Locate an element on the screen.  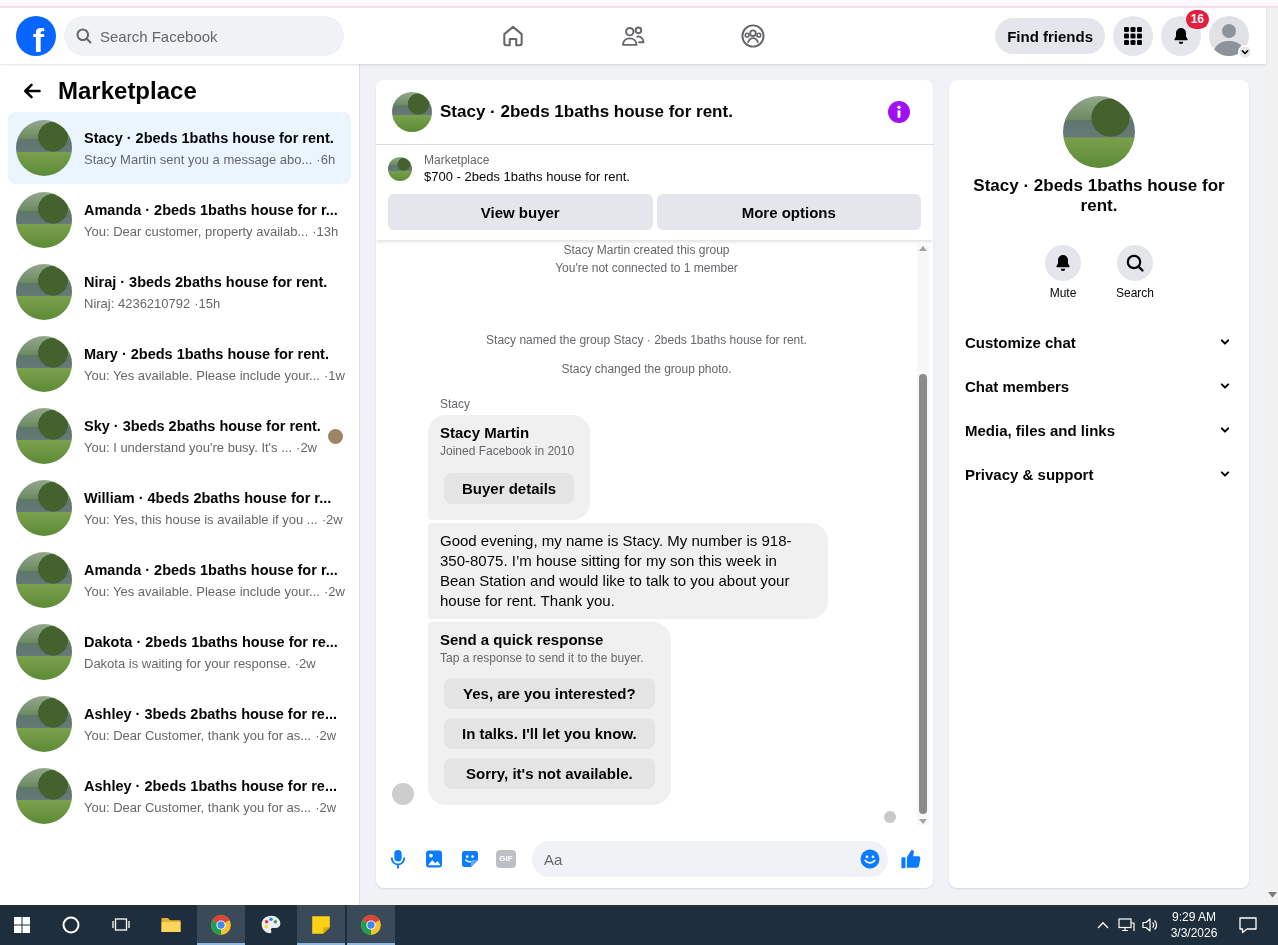
conversation-item: Sky · 3beds 2baths house for rent. You: I understand you're busy. It's ... ·2w is located at coordinates (179, 436).